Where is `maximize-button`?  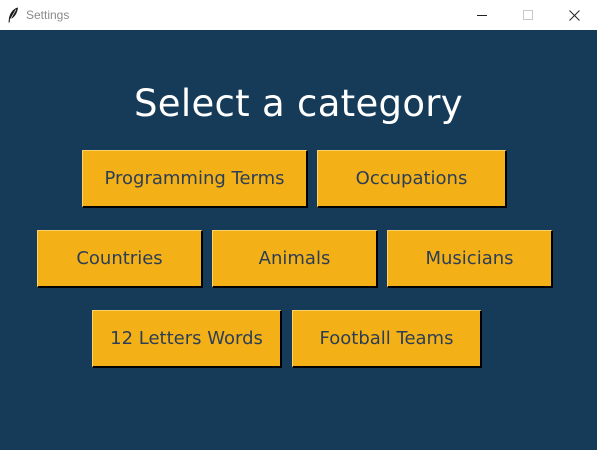 maximize-button is located at coordinates (528, 15).